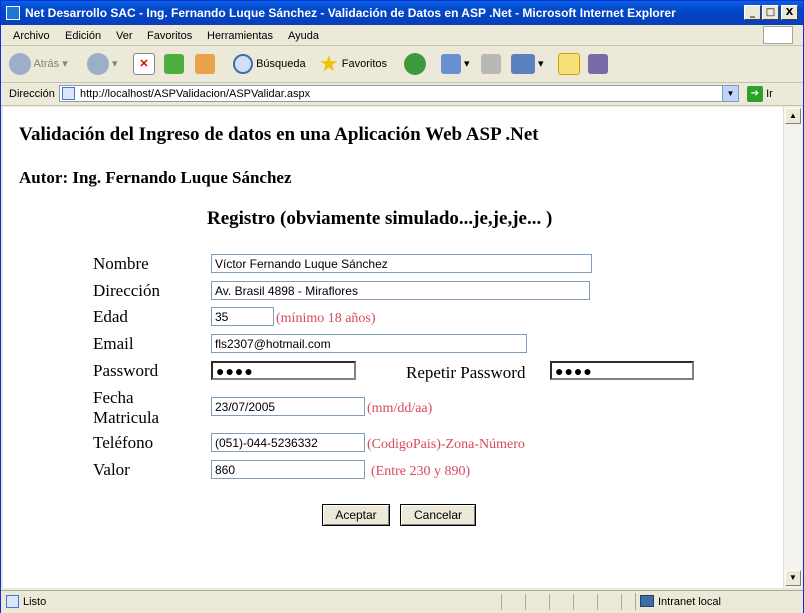 The image size is (804, 613). What do you see at coordinates (303, 36) in the screenshot?
I see `menu-ayuda: Ayuda` at bounding box center [303, 36].